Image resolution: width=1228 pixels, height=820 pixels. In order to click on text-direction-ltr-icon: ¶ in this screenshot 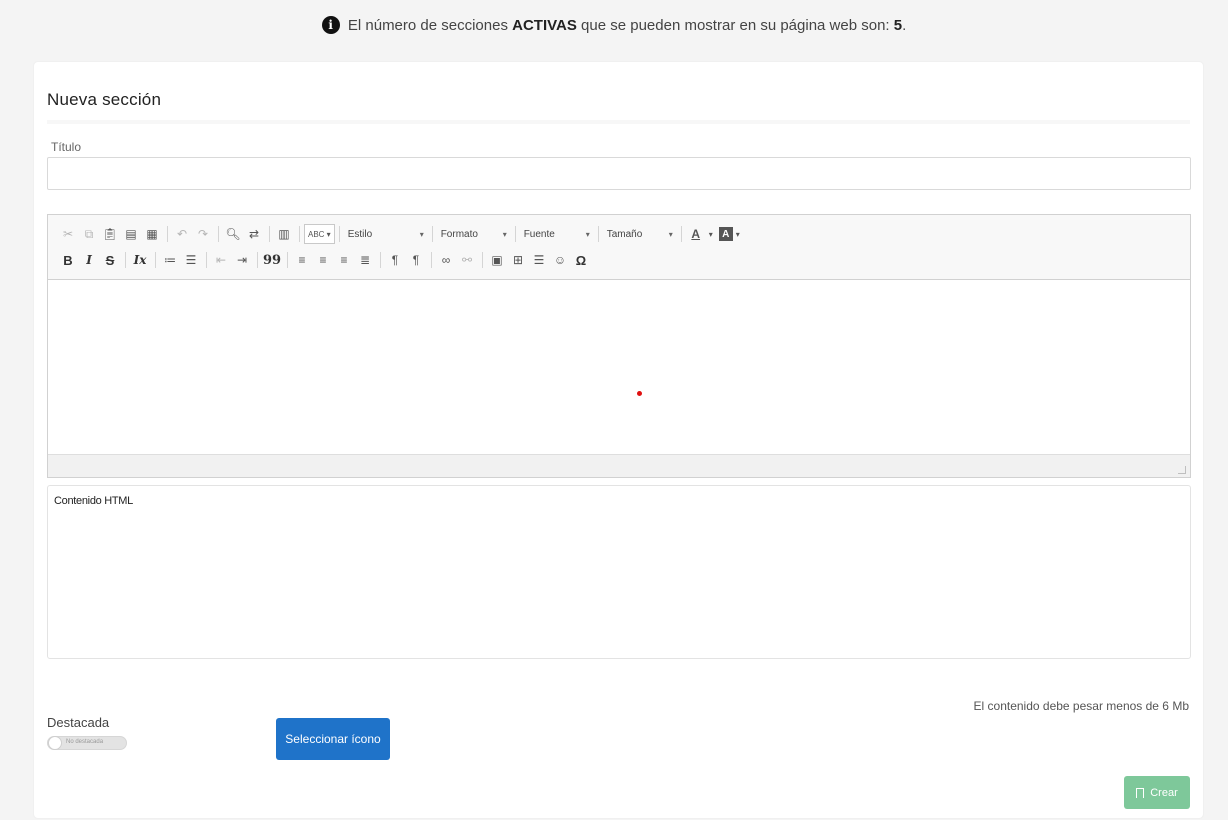, I will do `click(395, 260)`.